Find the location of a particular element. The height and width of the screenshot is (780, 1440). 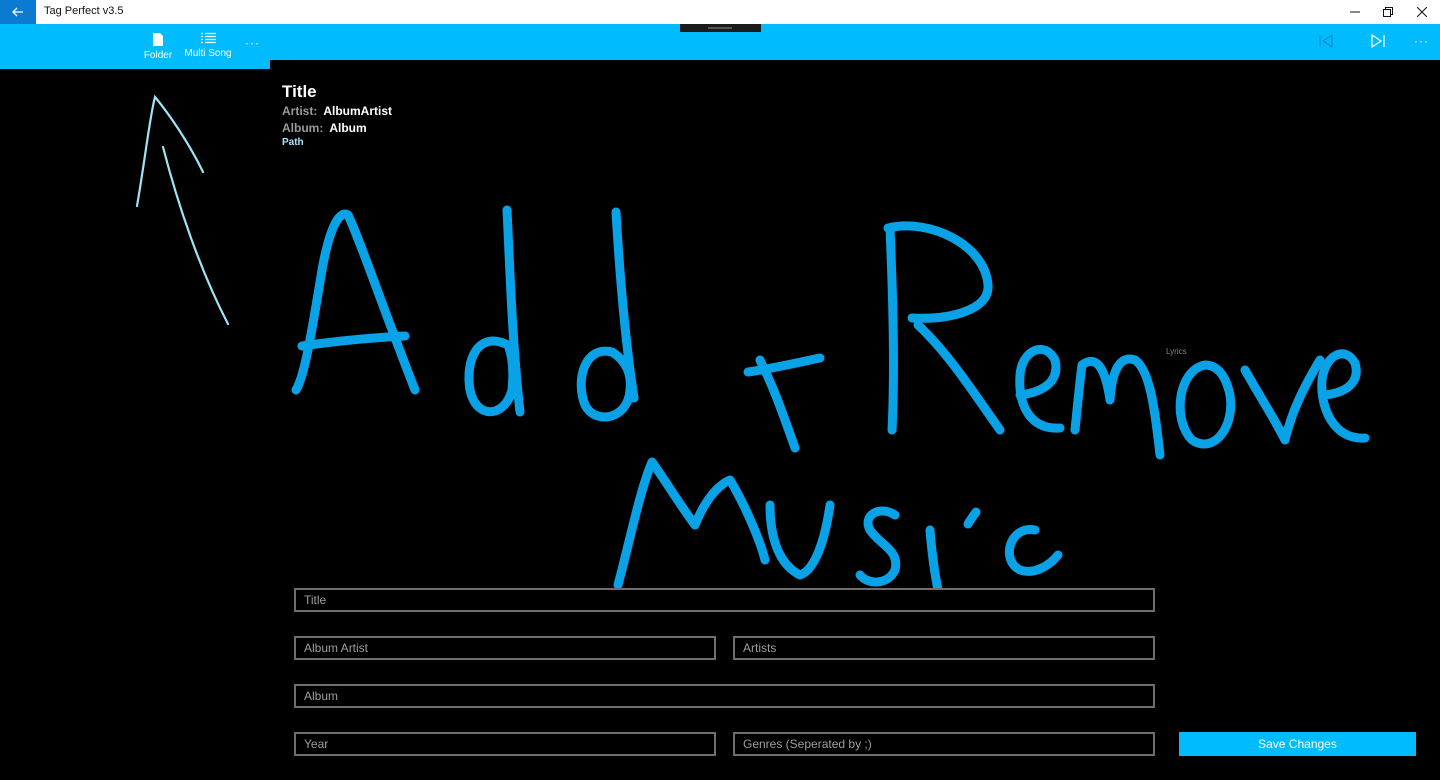

title-input is located at coordinates (724, 600).